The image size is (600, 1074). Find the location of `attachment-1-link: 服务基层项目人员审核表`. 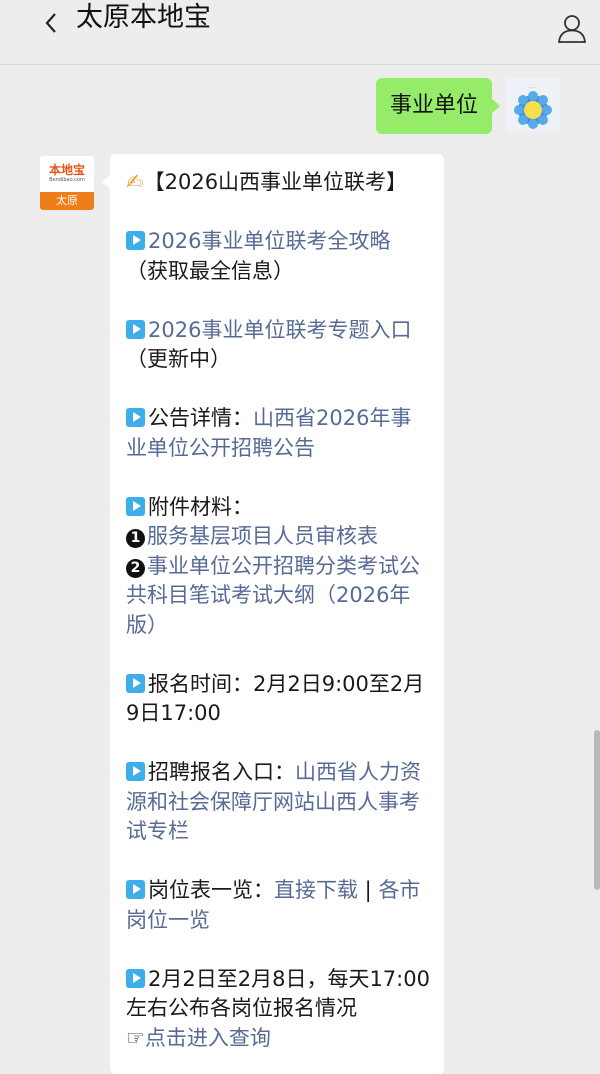

attachment-1-link: 服务基层项目人员审核表 is located at coordinates (262, 536).